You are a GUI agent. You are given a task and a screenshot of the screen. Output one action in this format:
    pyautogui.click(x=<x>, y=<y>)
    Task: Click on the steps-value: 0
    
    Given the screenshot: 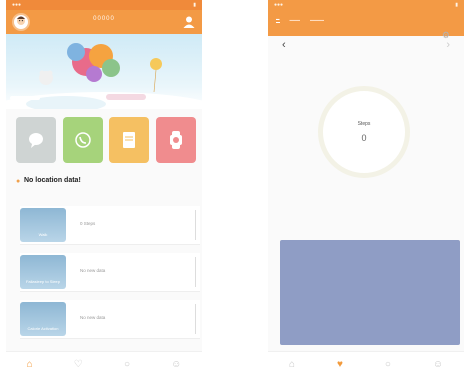 What is the action you would take?
    pyautogui.click(x=364, y=138)
    